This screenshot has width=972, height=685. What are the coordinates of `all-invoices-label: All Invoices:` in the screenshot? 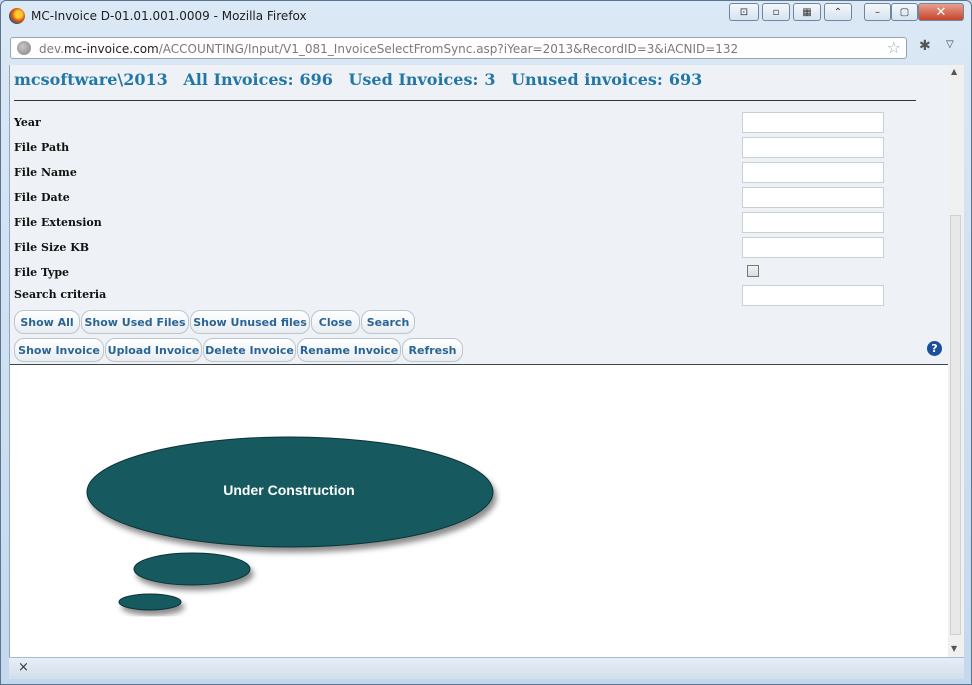 It's located at (238, 79).